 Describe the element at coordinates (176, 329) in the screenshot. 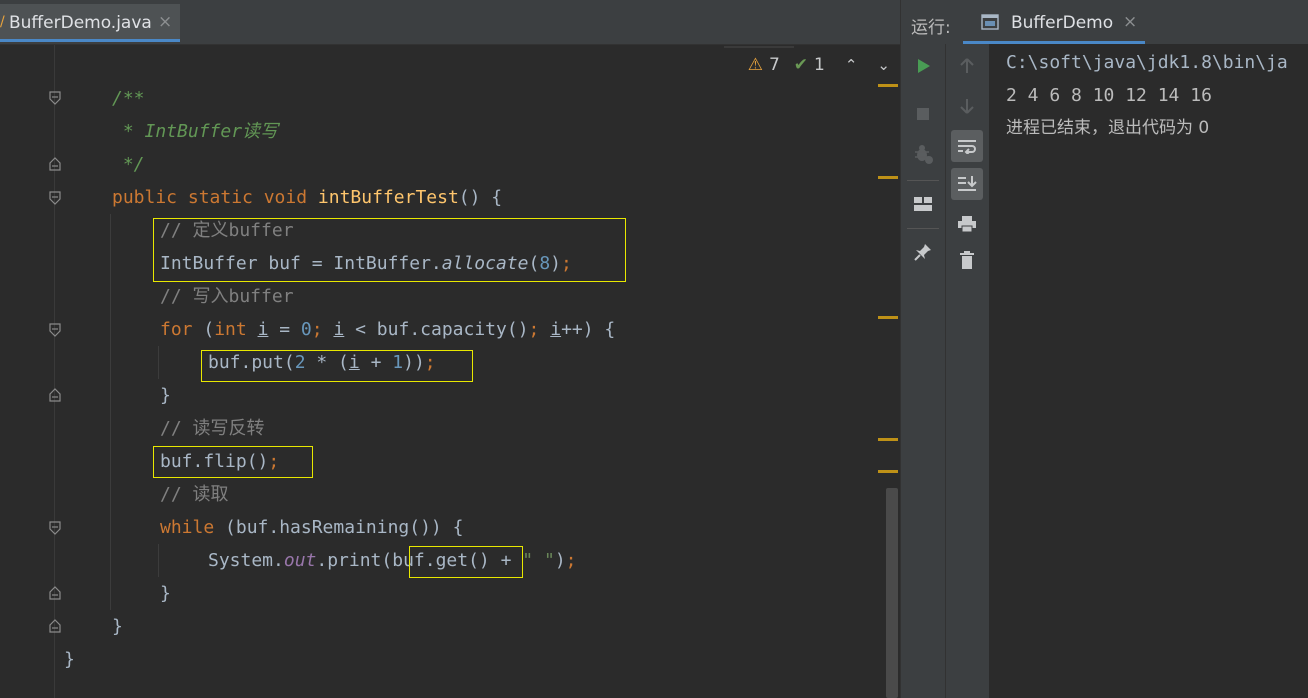

I see `keyword: for` at that location.